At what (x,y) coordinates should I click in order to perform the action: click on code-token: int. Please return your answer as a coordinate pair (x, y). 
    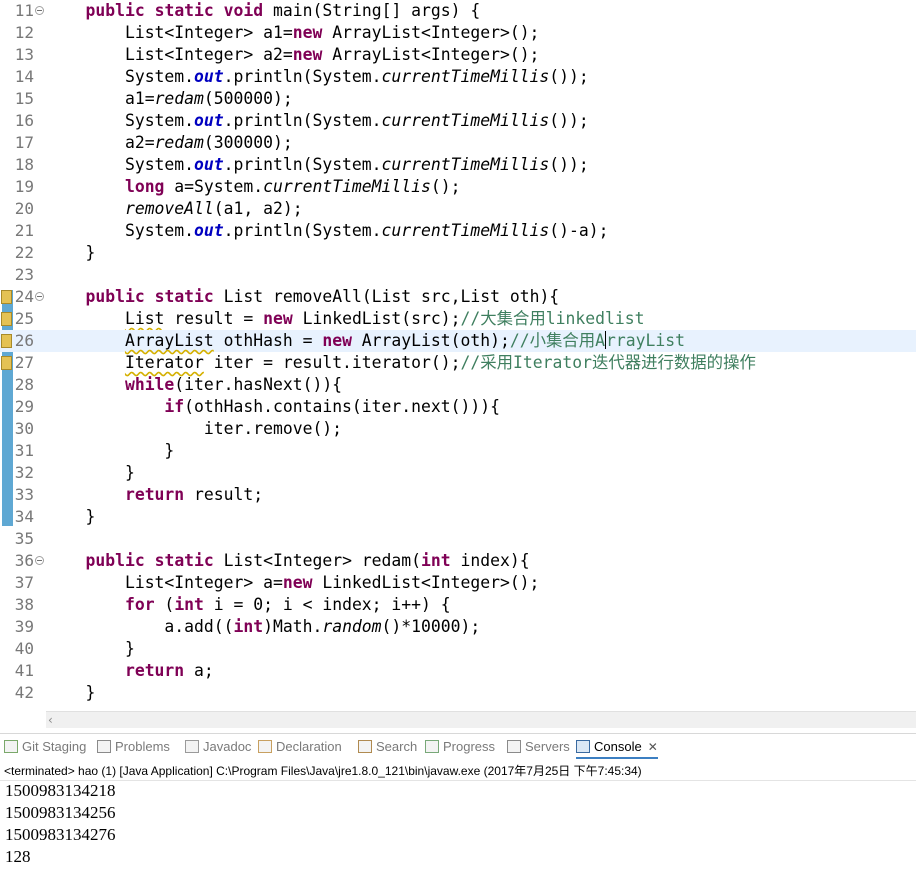
    Looking at the image, I should click on (189, 604).